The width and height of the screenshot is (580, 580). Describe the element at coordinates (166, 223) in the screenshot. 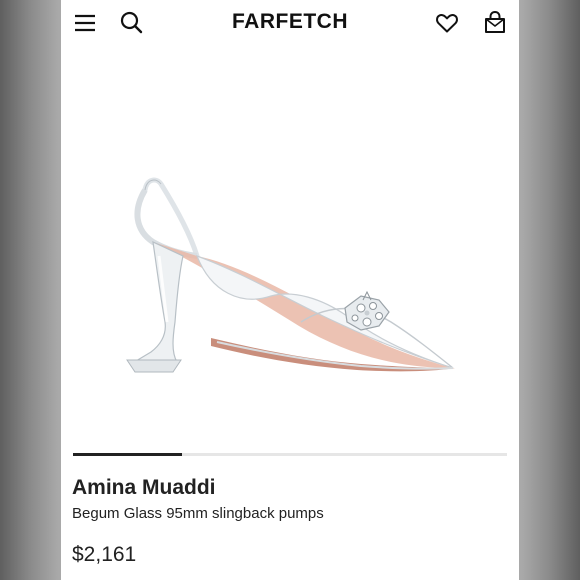

I see `heel-counter` at that location.